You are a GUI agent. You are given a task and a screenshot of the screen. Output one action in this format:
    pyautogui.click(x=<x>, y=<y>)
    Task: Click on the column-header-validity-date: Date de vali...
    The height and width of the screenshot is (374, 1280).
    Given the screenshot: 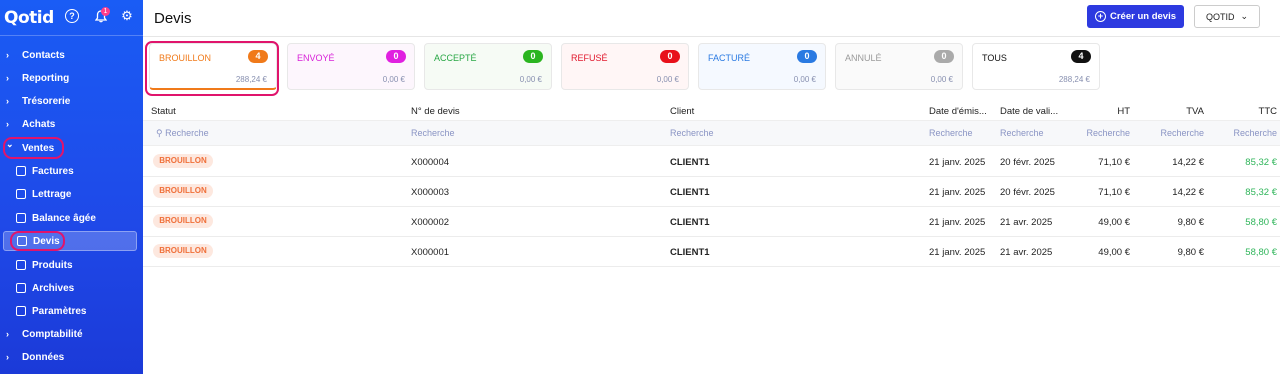 What is the action you would take?
    pyautogui.click(x=1030, y=111)
    